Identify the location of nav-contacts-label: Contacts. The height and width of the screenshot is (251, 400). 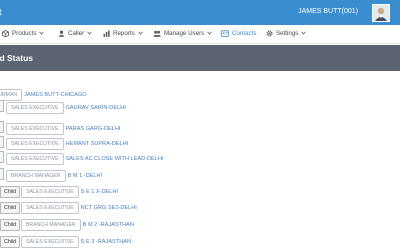
(244, 33).